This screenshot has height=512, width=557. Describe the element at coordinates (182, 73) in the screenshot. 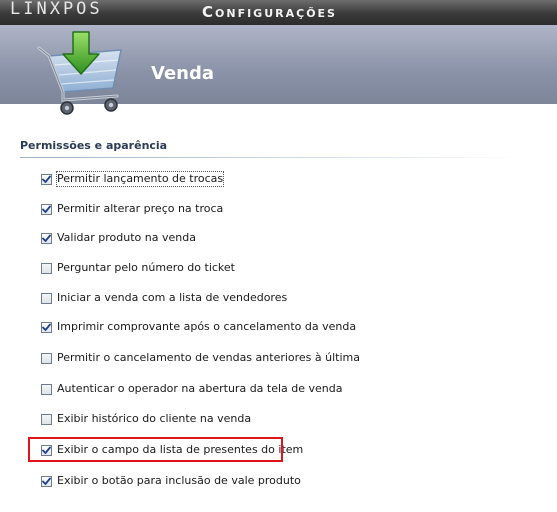

I see `page-title: Venda` at that location.